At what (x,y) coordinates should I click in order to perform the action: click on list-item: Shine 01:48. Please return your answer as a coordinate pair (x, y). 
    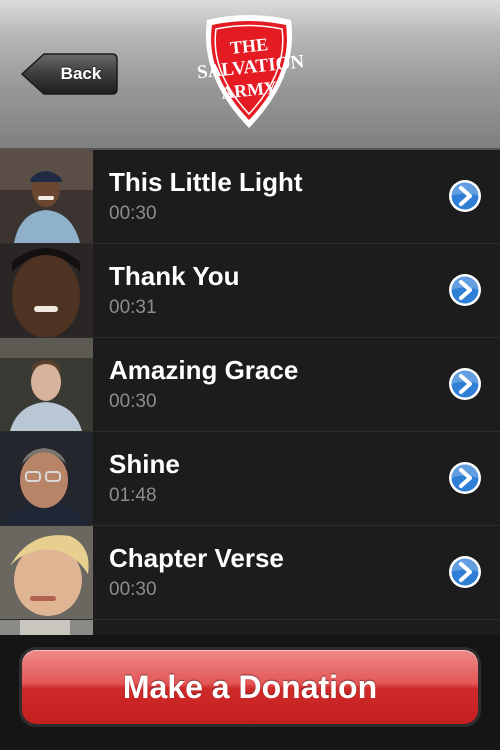
    Looking at the image, I should click on (250, 479).